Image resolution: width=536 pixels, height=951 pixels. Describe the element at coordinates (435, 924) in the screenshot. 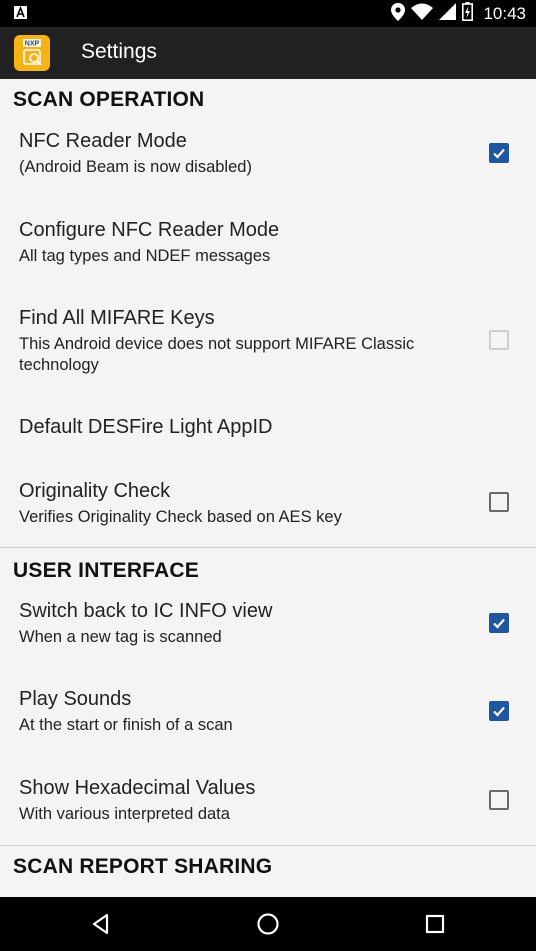

I see `recents-icon` at that location.